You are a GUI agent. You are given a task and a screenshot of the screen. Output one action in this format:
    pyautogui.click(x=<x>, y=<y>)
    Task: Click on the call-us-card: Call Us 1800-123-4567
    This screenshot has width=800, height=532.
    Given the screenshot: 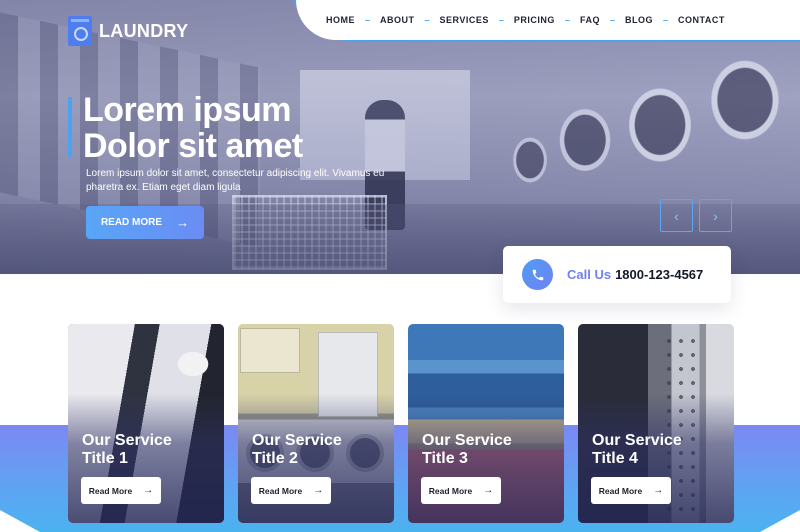 What is the action you would take?
    pyautogui.click(x=617, y=274)
    